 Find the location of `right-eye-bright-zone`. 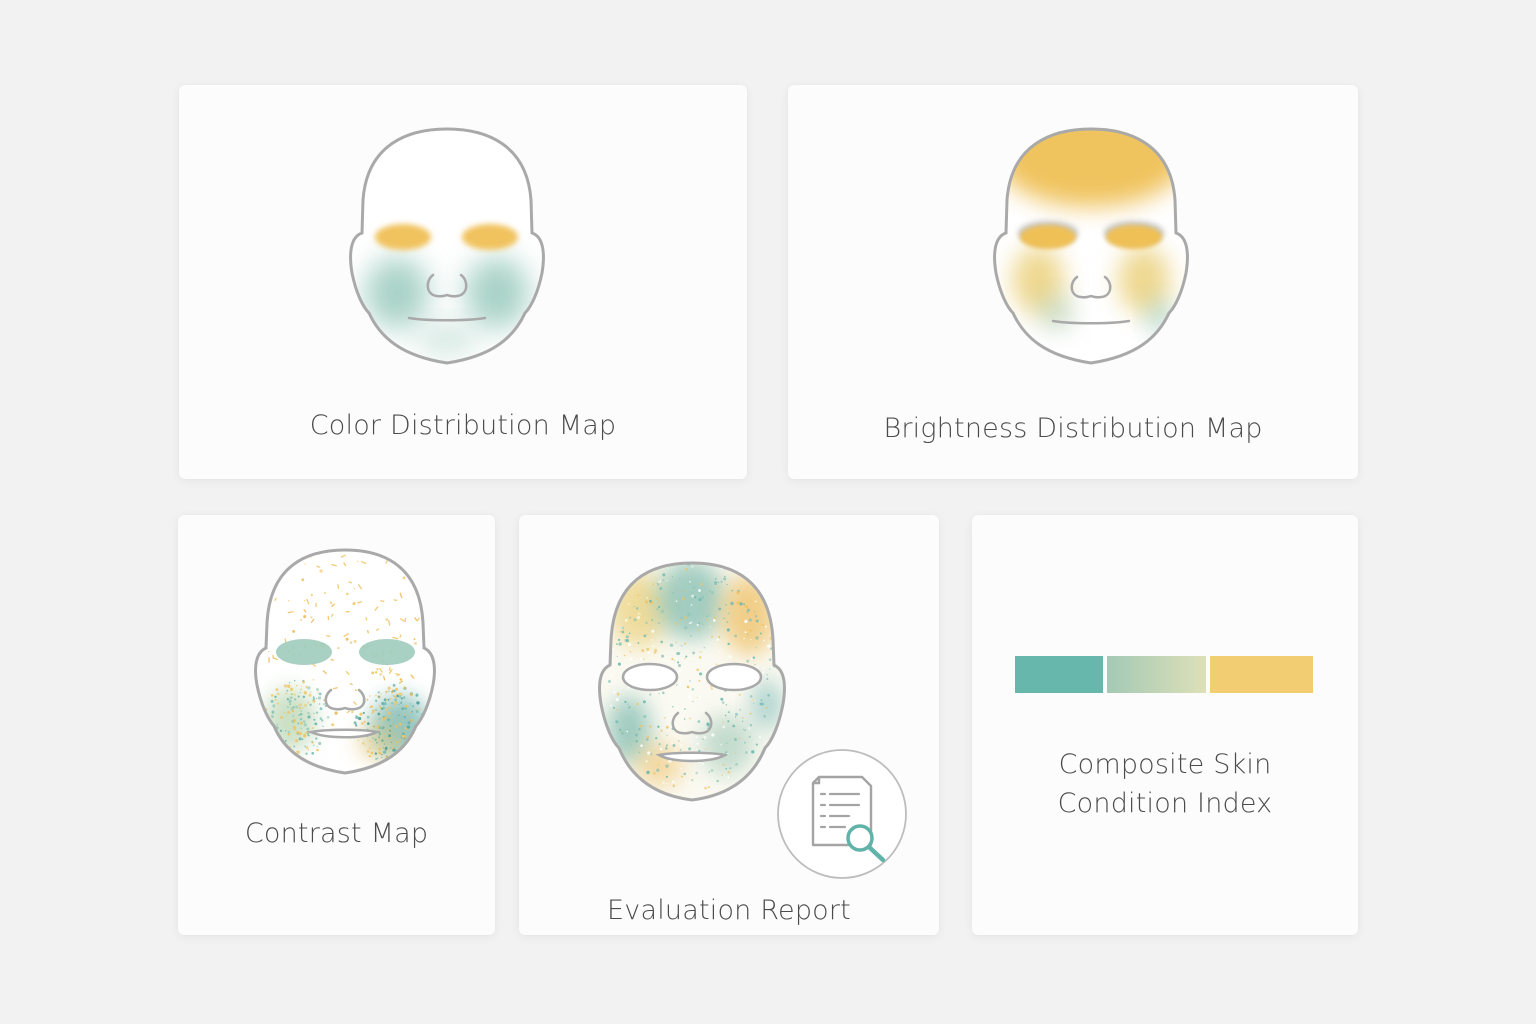

right-eye-bright-zone is located at coordinates (1134, 237).